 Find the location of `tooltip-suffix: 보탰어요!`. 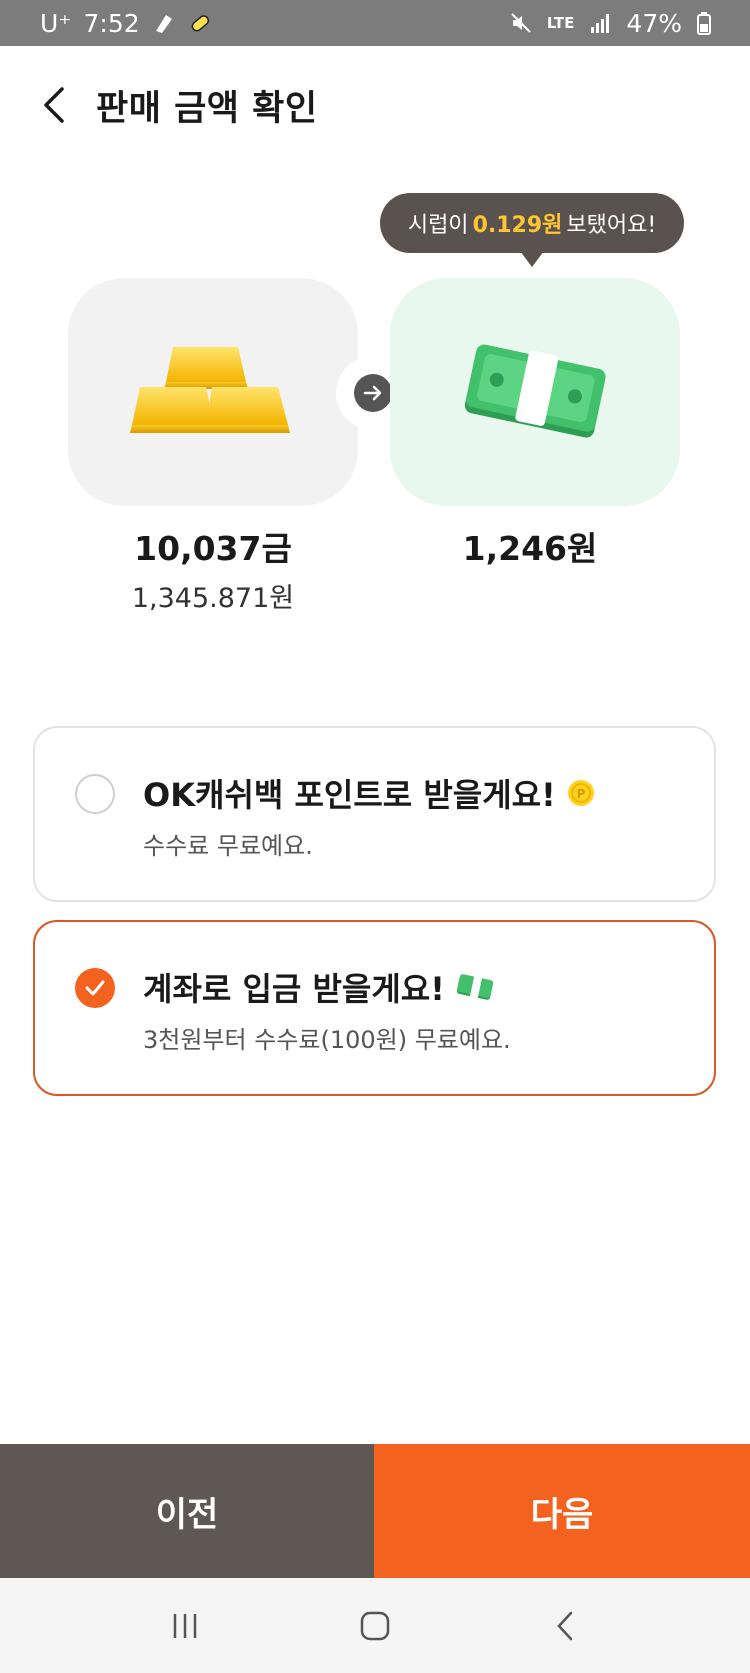

tooltip-suffix: 보탰어요! is located at coordinates (611, 225).